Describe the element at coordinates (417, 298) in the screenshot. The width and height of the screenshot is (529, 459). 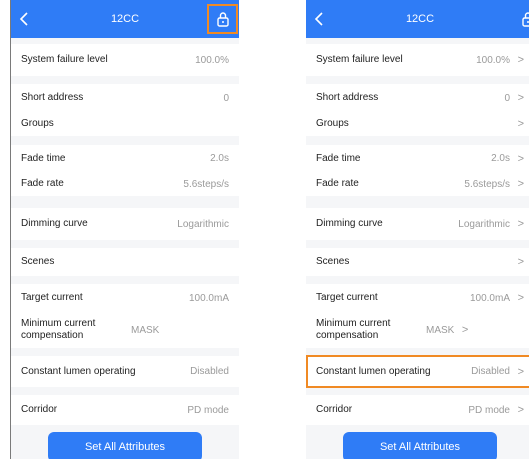
I see `row-target-current: Target current 100.0mA >` at that location.